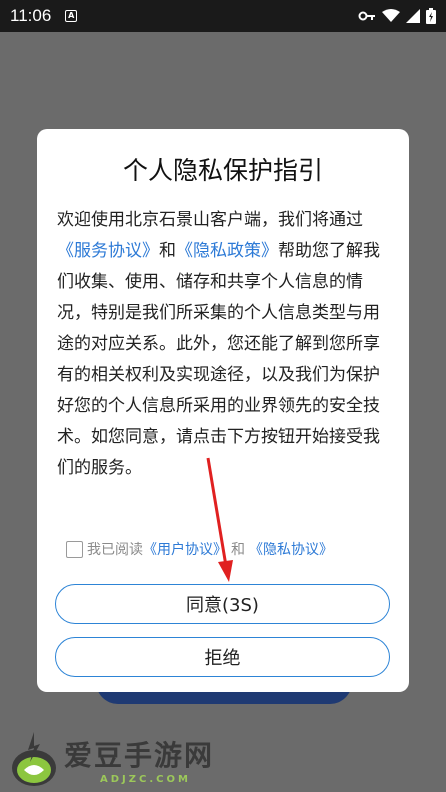 This screenshot has width=446, height=792. Describe the element at coordinates (222, 604) in the screenshot. I see `agree-button: 同意(3S)` at that location.